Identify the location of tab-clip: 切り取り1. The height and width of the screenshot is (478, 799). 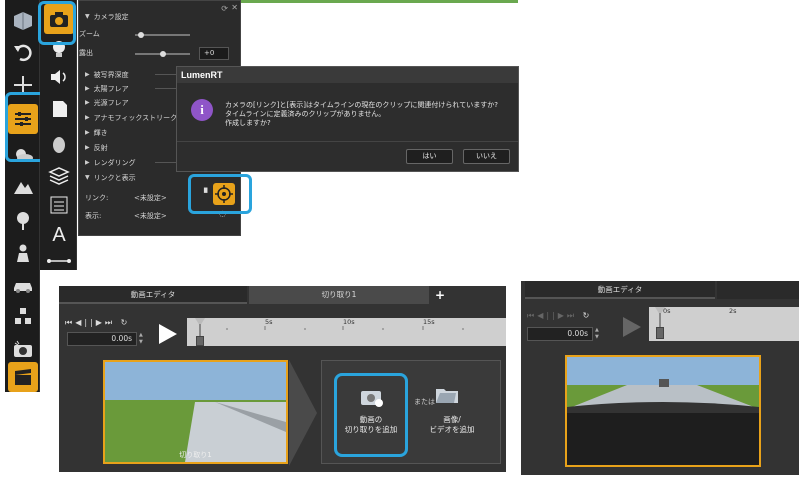
(339, 295).